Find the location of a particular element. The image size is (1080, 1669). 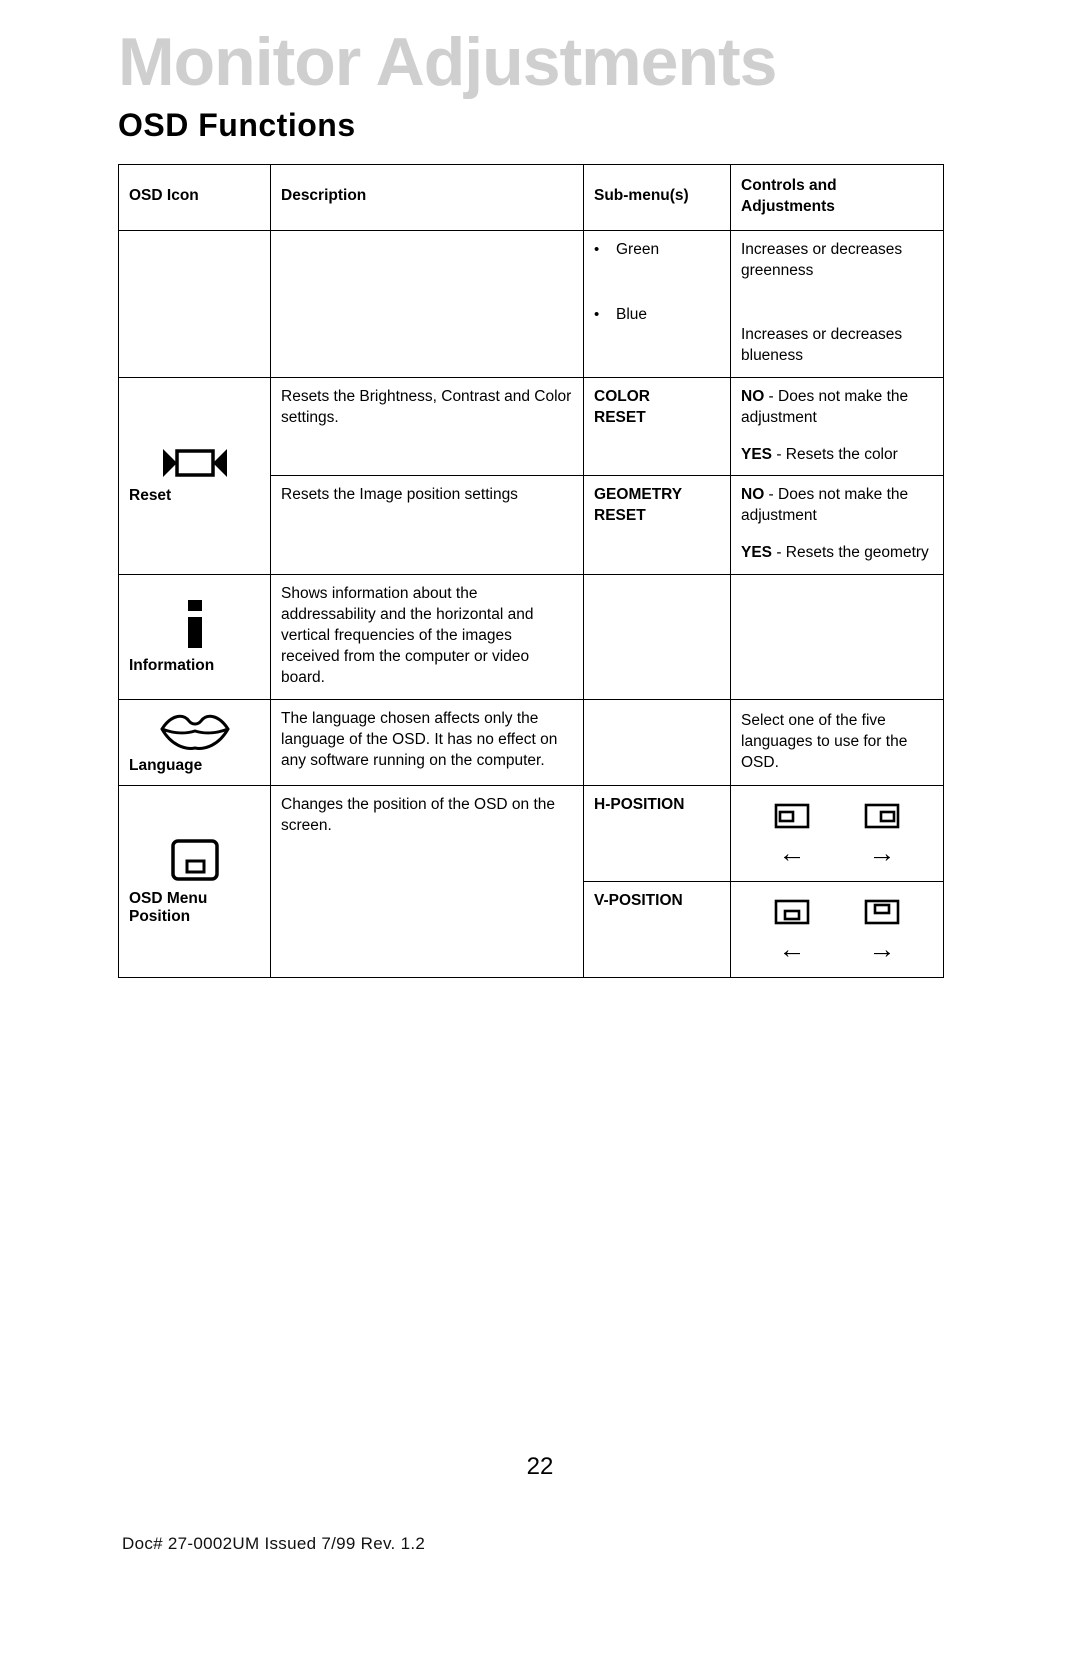

cell-controls-information-empty is located at coordinates (837, 637).